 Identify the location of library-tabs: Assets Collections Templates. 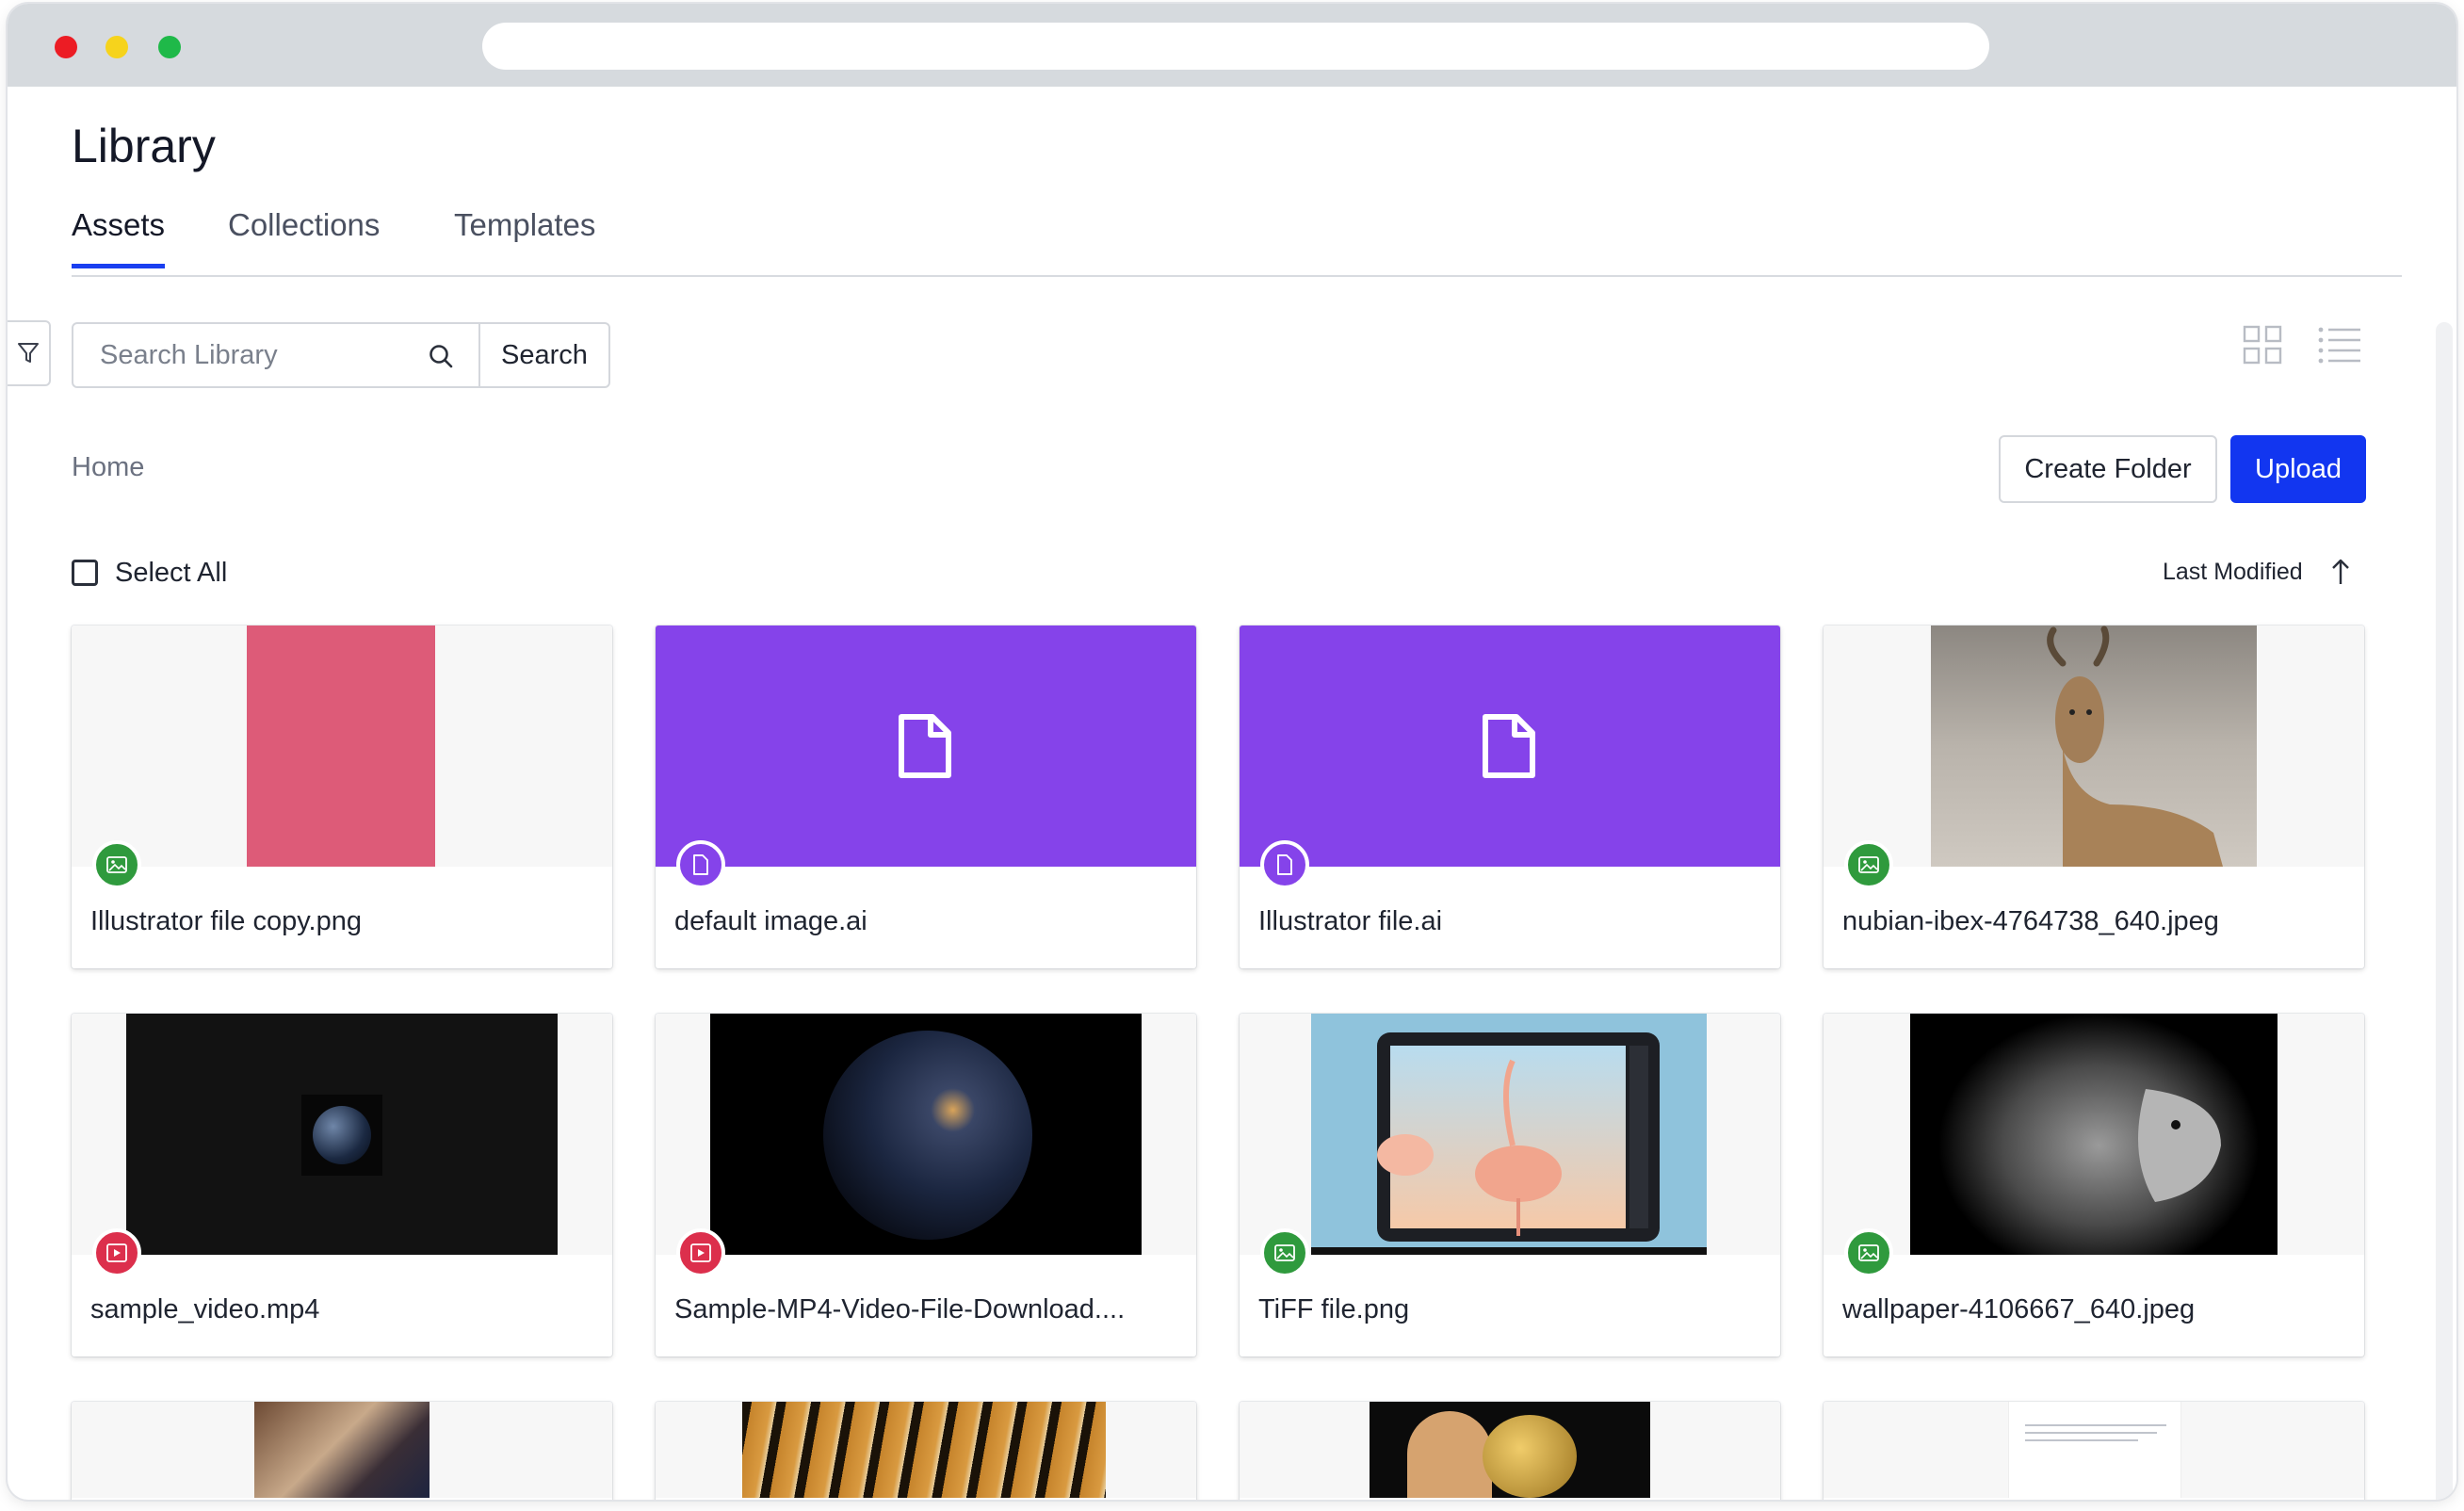
(1237, 238).